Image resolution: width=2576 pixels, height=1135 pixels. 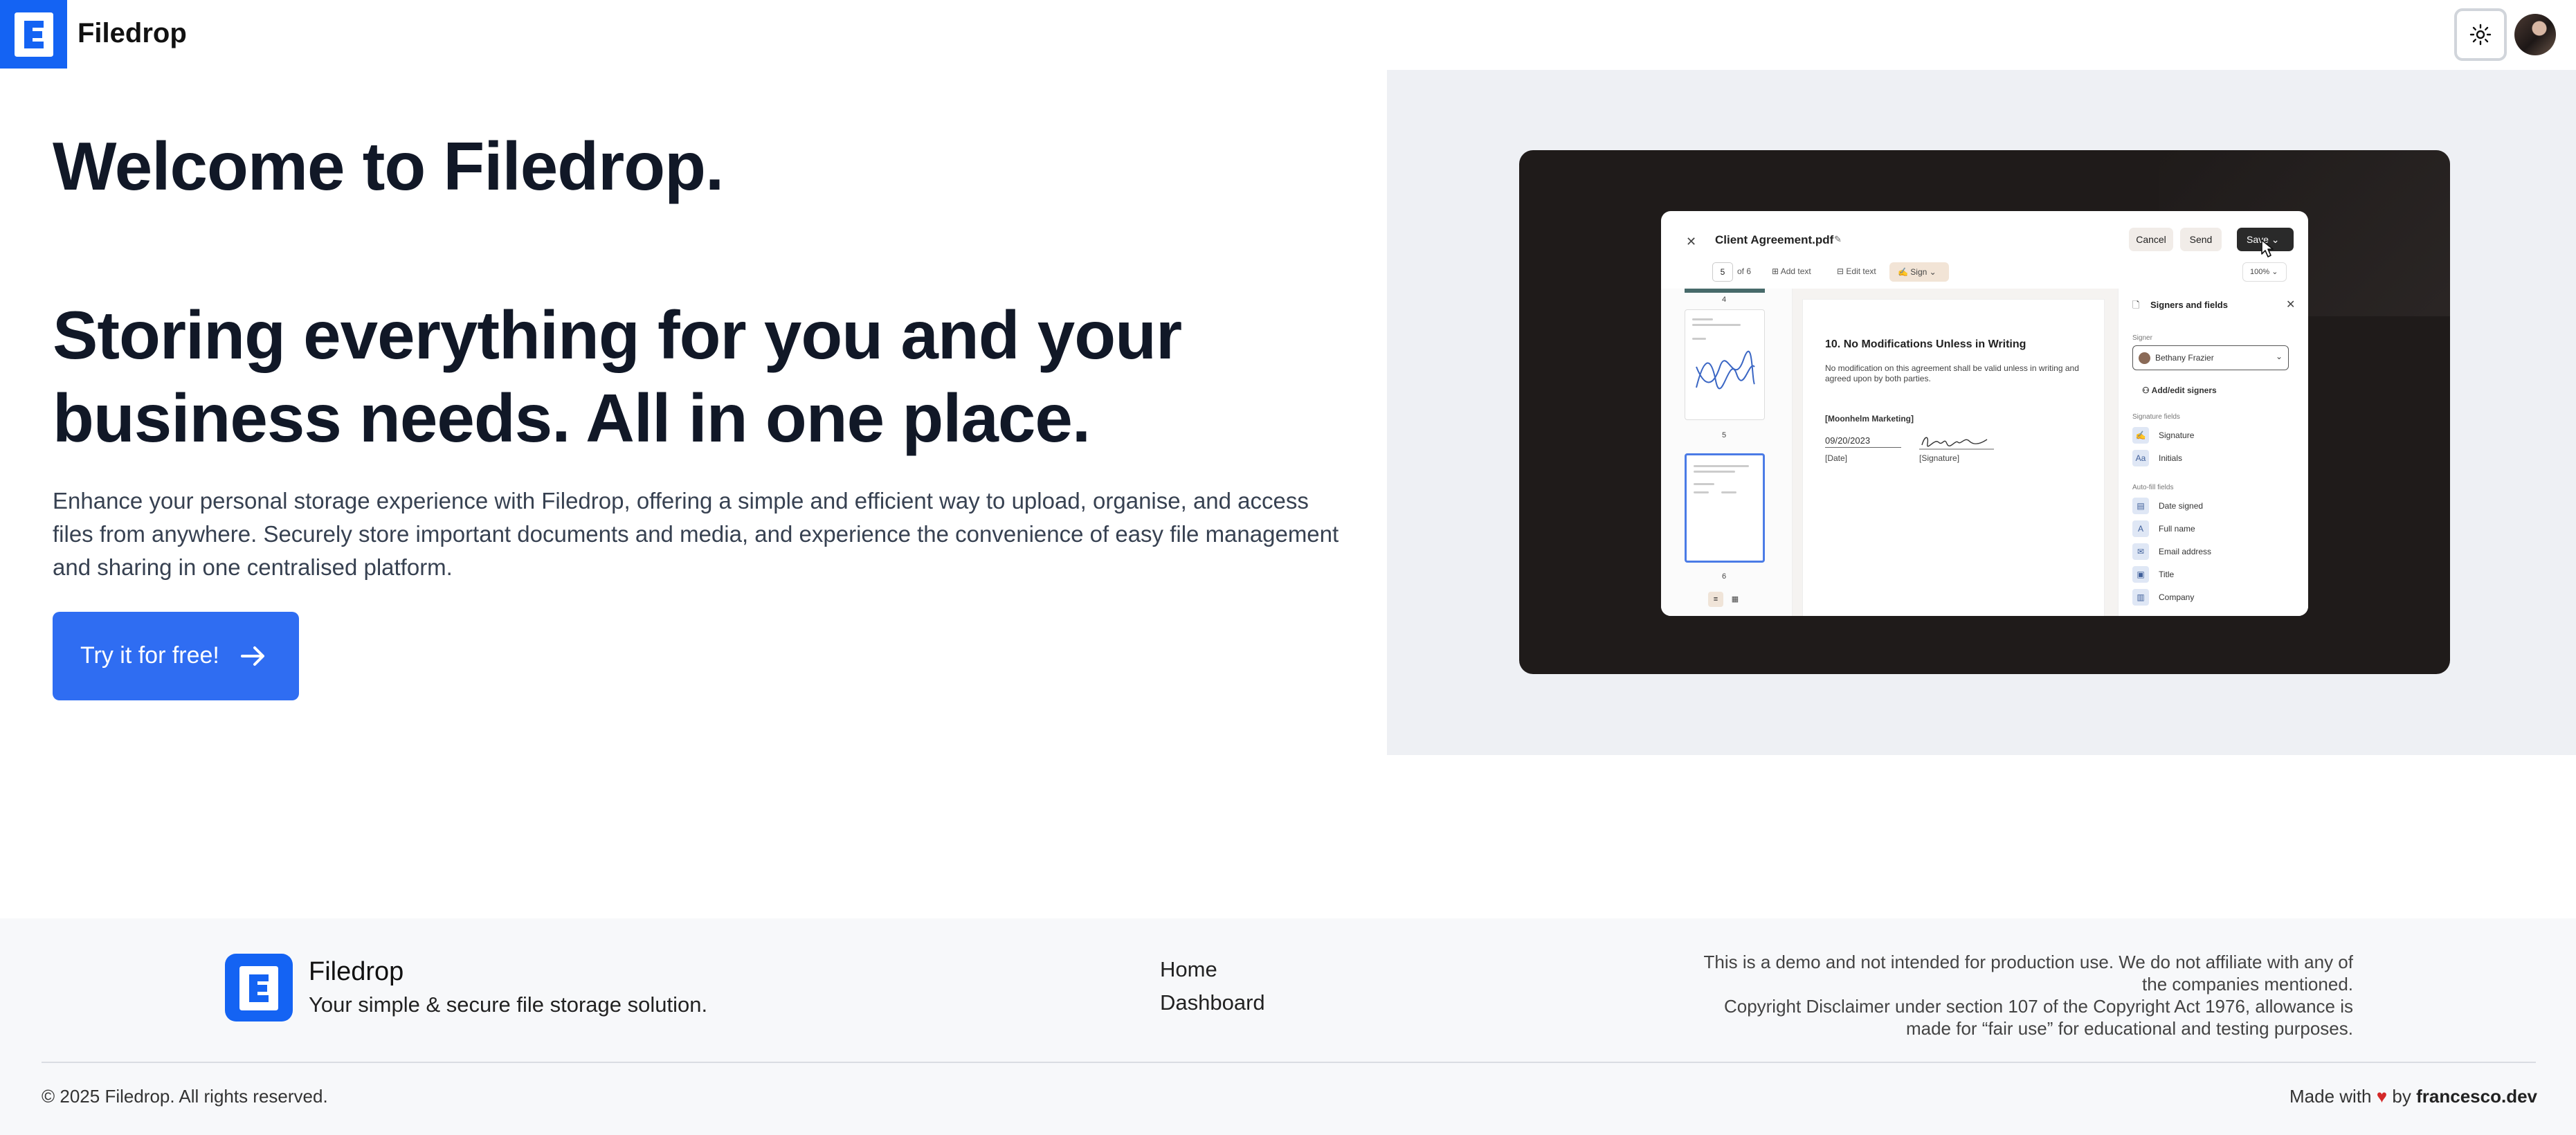 I want to click on footer-brand: Filedrop, so click(x=356, y=971).